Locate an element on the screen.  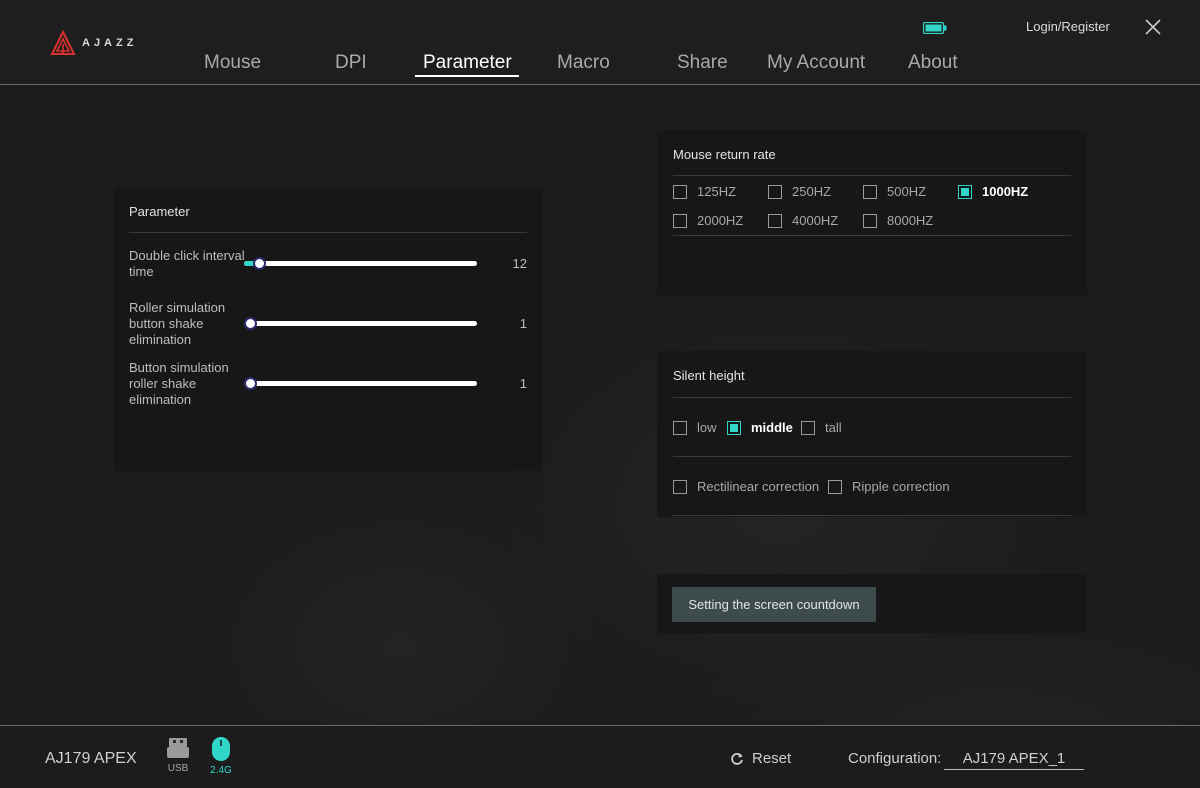
rate-4000hz-label: 4000HZ is located at coordinates (815, 220).